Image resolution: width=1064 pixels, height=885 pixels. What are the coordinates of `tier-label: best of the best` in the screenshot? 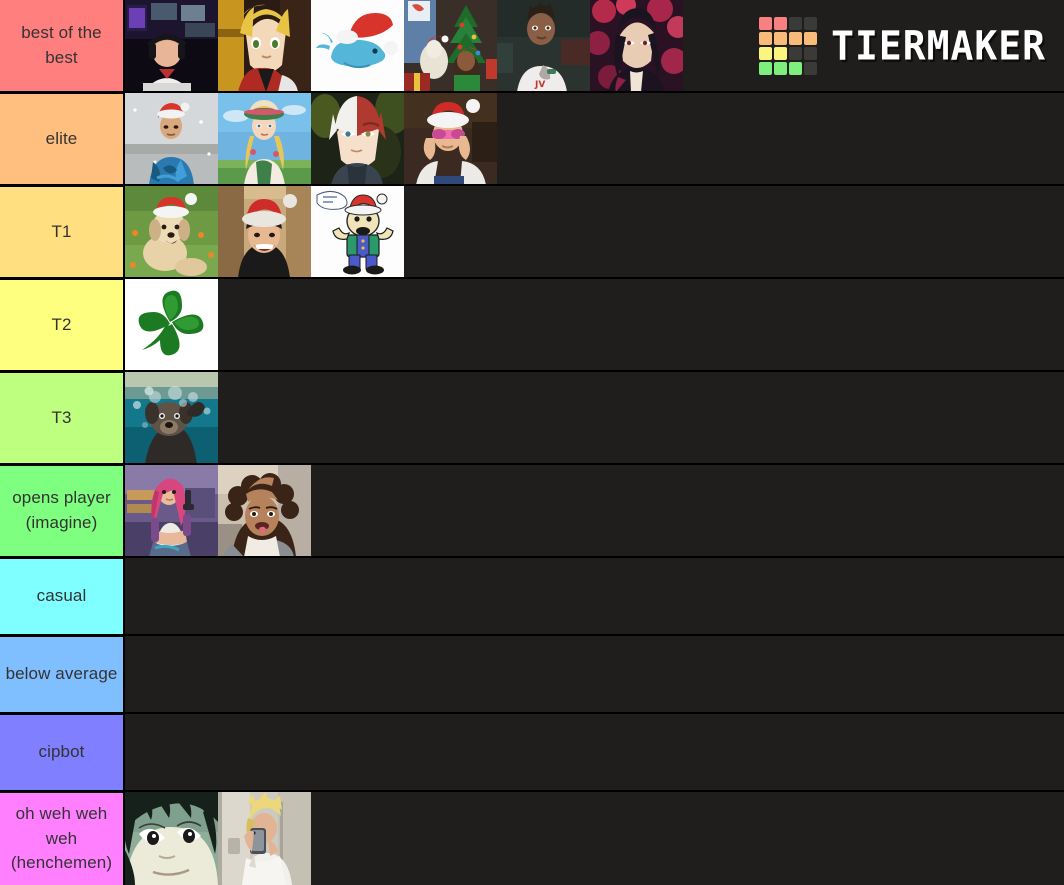 It's located at (62, 45).